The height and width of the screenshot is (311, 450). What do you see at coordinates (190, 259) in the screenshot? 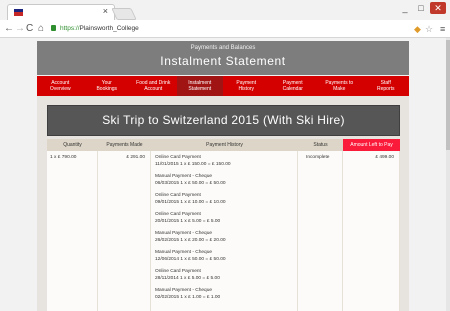
I see `payment-detail: 12/06/2014 1 x £ 50.00 = £ 50.00` at bounding box center [190, 259].